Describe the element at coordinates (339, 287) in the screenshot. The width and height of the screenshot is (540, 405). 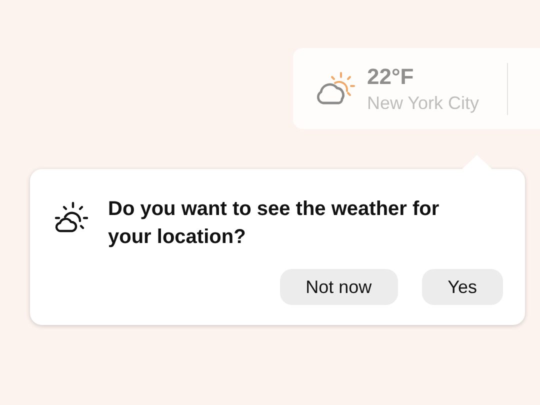
I see `popup-button: Not now` at that location.